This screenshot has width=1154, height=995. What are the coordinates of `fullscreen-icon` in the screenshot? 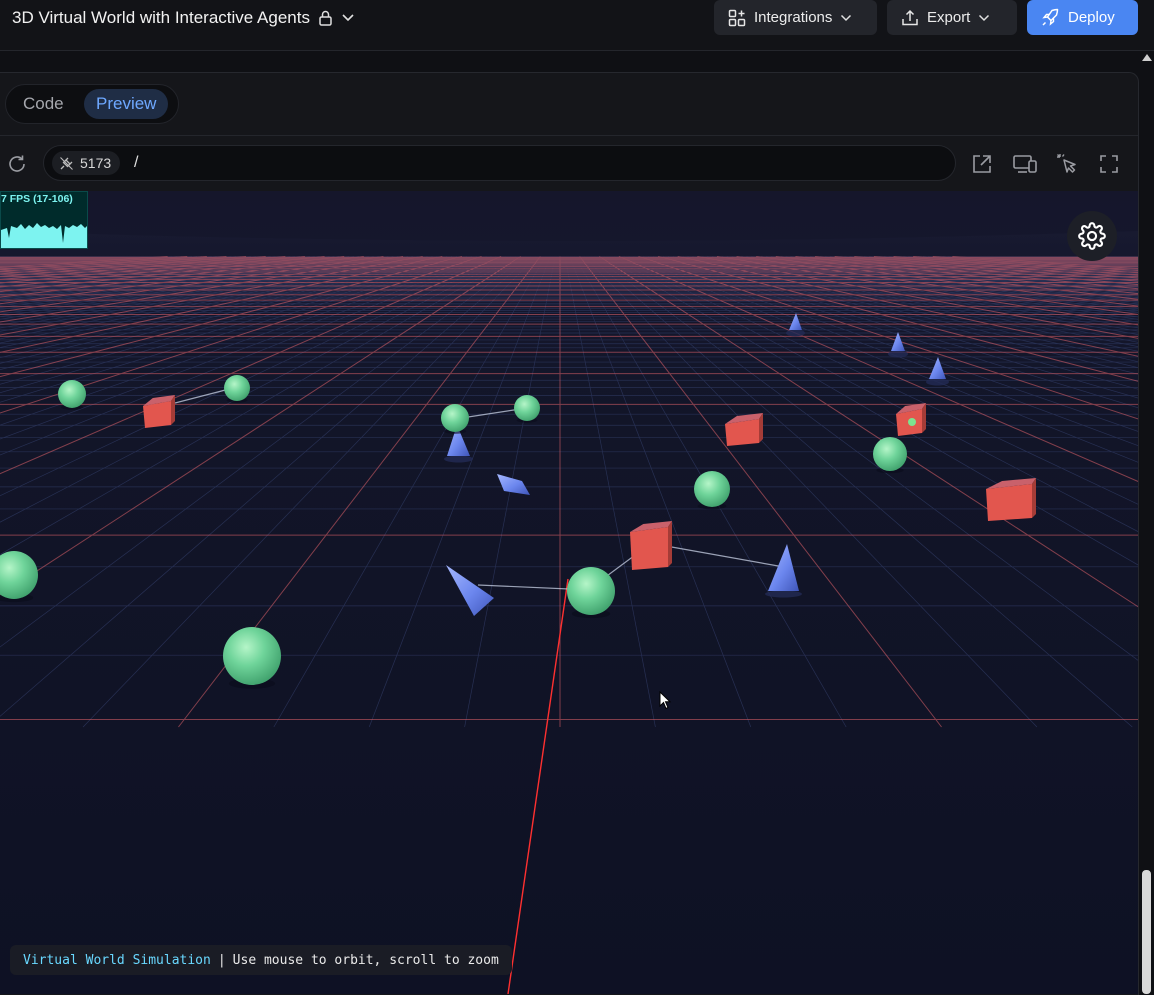 It's located at (1109, 164).